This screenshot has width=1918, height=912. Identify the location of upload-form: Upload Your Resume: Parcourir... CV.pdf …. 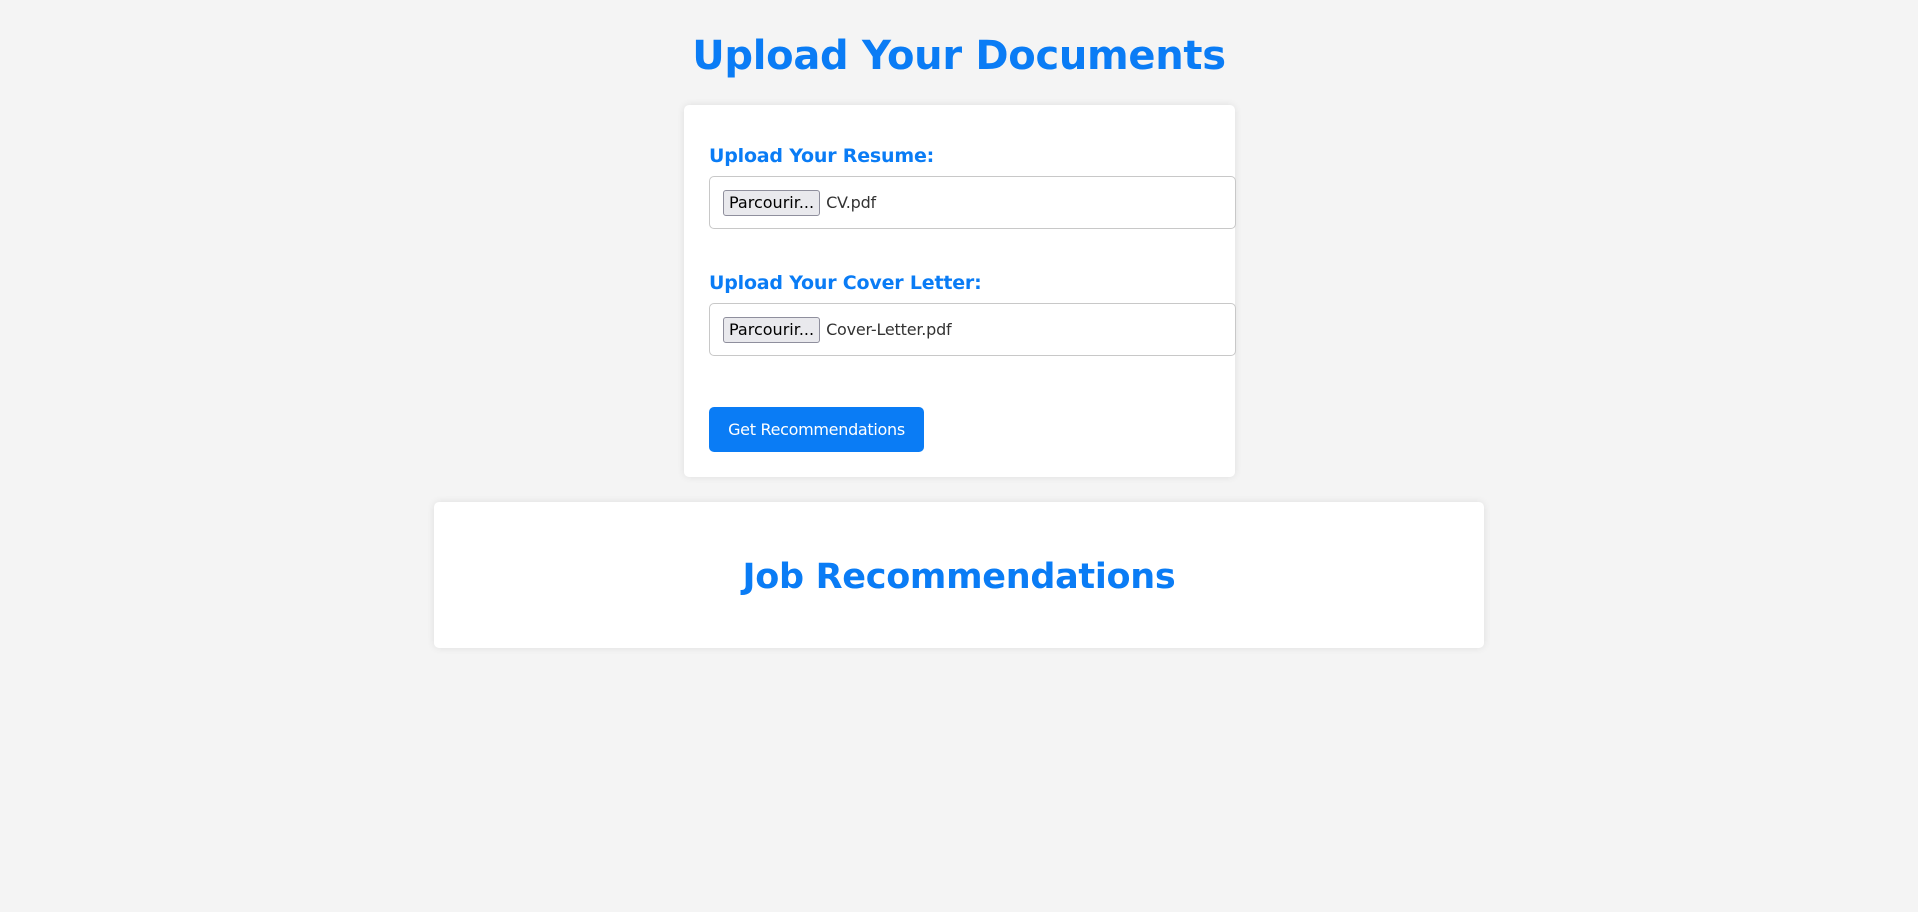
(960, 291).